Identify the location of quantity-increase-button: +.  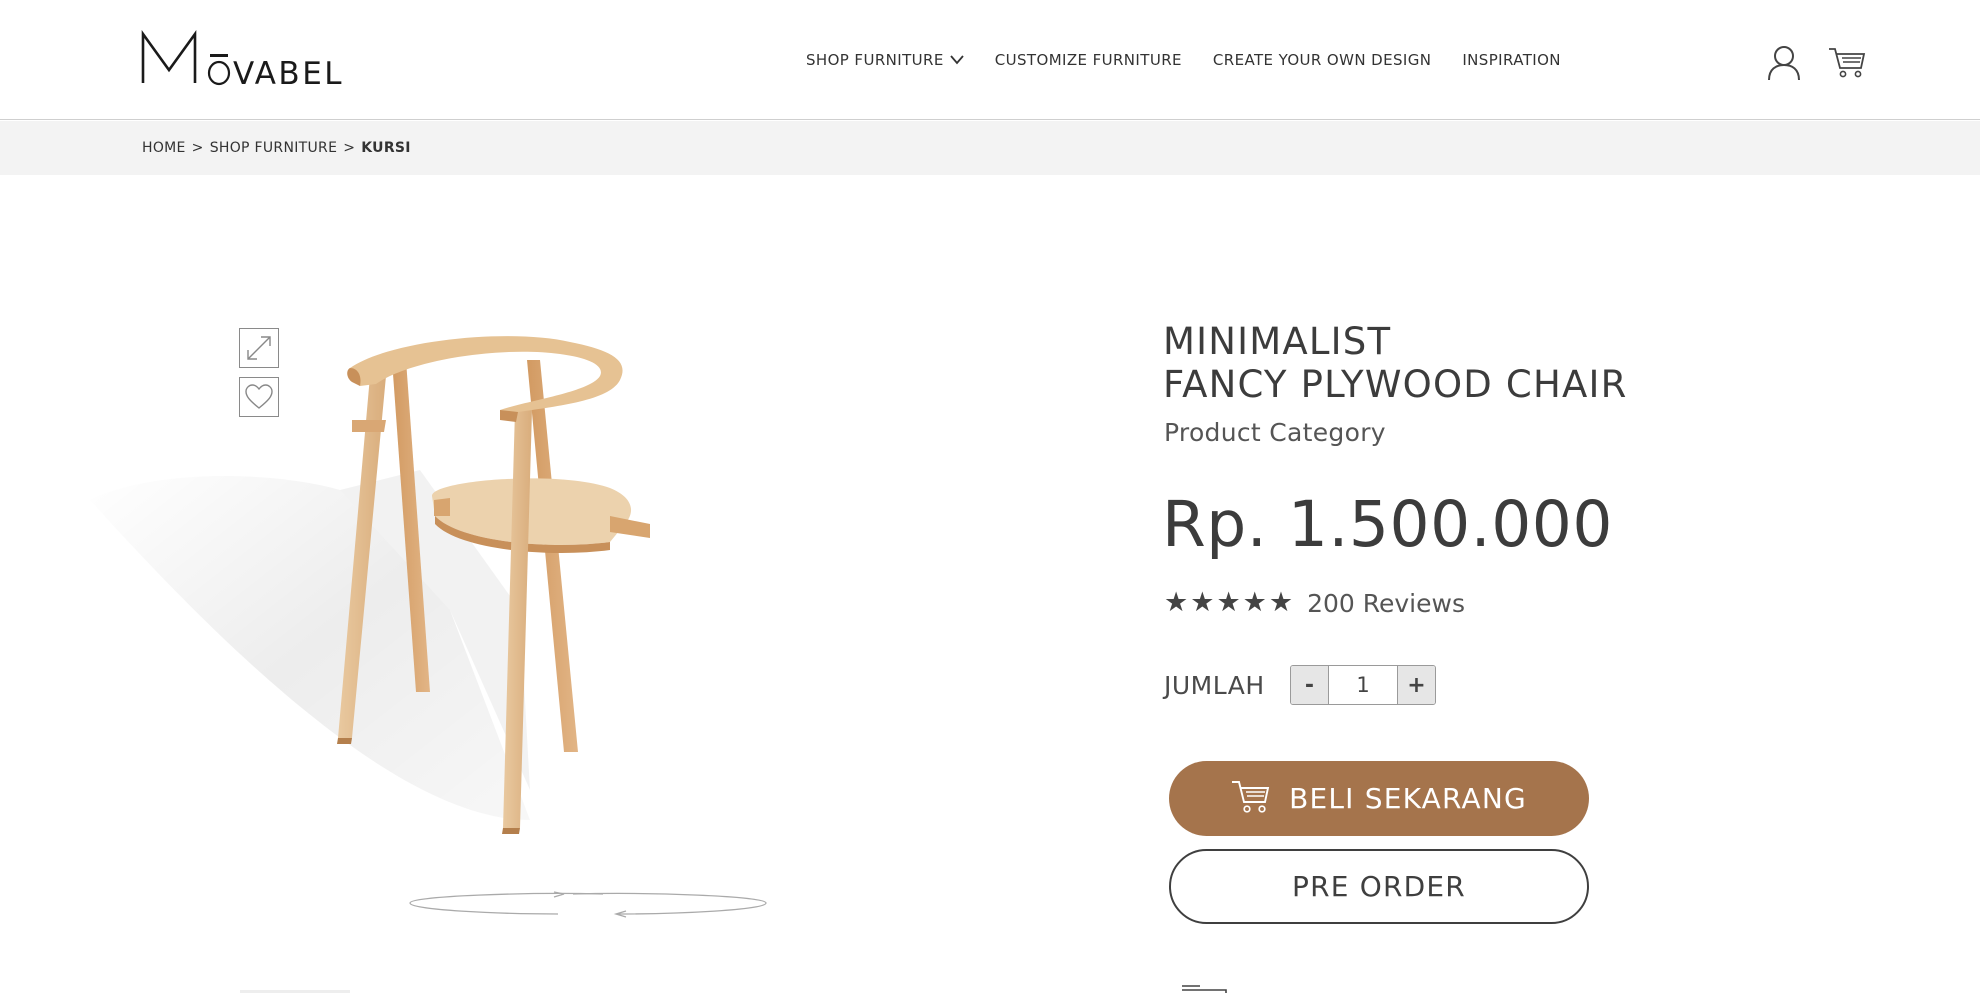
(1416, 685).